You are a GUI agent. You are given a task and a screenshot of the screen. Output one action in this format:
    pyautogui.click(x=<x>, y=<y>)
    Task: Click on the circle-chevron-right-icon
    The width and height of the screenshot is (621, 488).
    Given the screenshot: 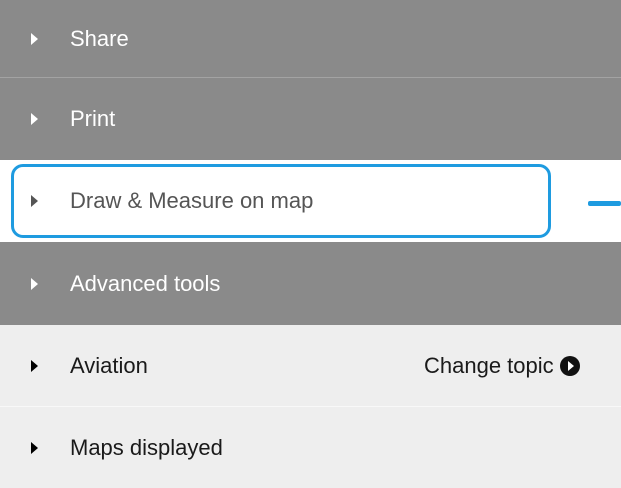 What is the action you would take?
    pyautogui.click(x=569, y=365)
    